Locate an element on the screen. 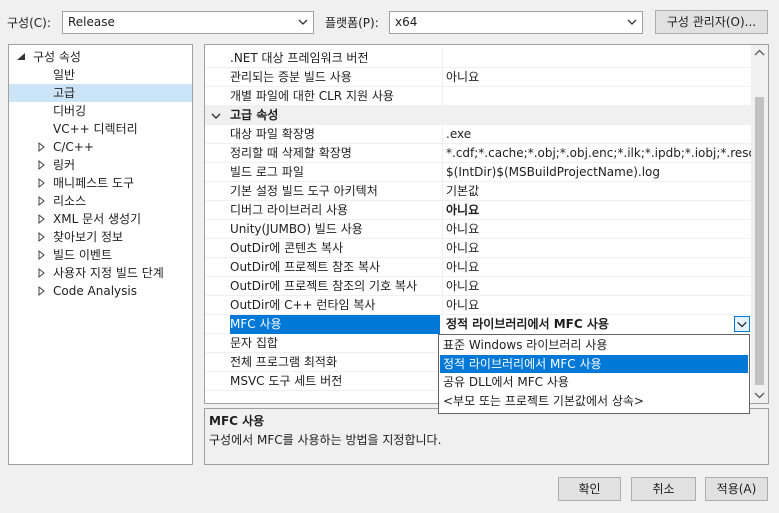 This screenshot has width=779, height=513. property-row: .NET 대상 프레임워크 버전 is located at coordinates (478, 58).